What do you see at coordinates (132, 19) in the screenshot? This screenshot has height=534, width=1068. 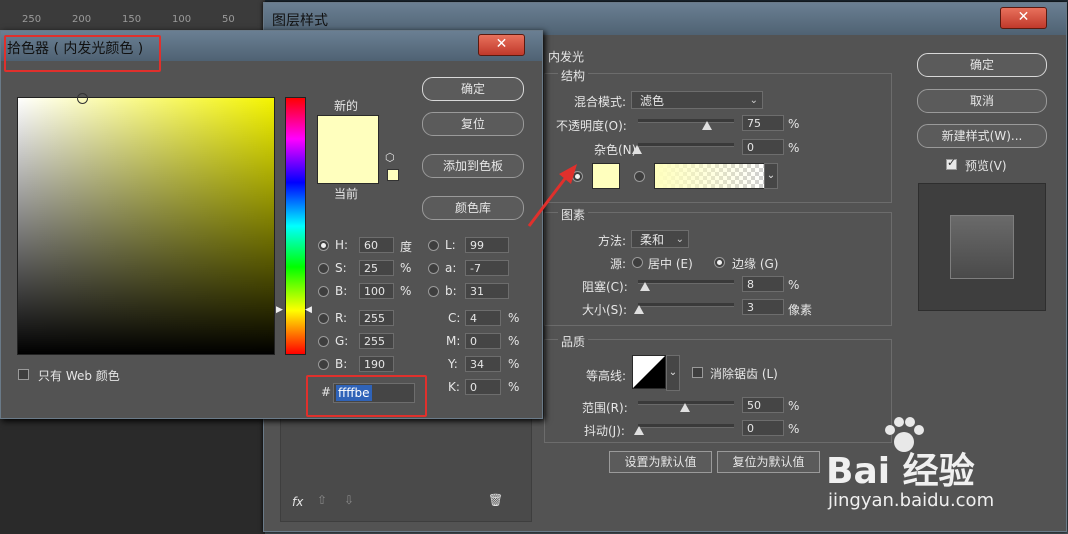 I see `ruler-tick: 150` at bounding box center [132, 19].